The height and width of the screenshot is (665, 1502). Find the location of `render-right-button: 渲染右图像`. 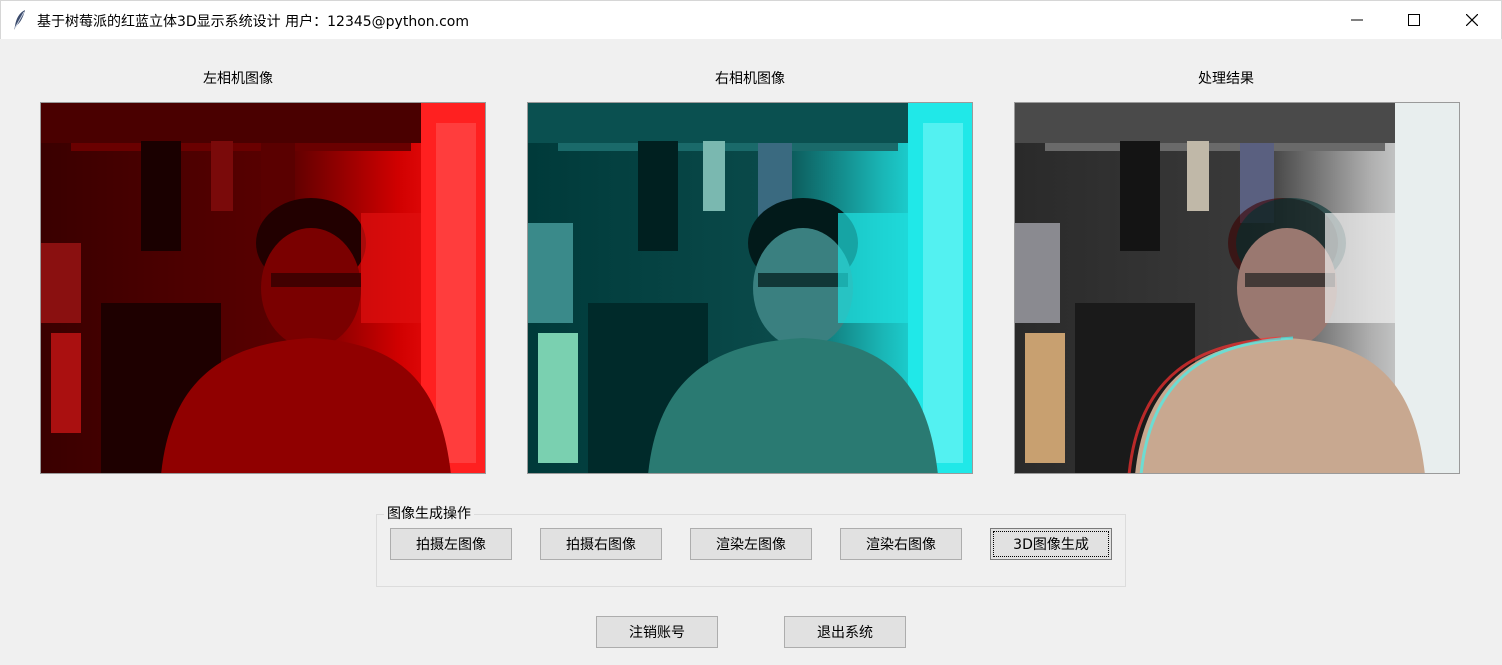

render-right-button: 渲染右图像 is located at coordinates (901, 544).